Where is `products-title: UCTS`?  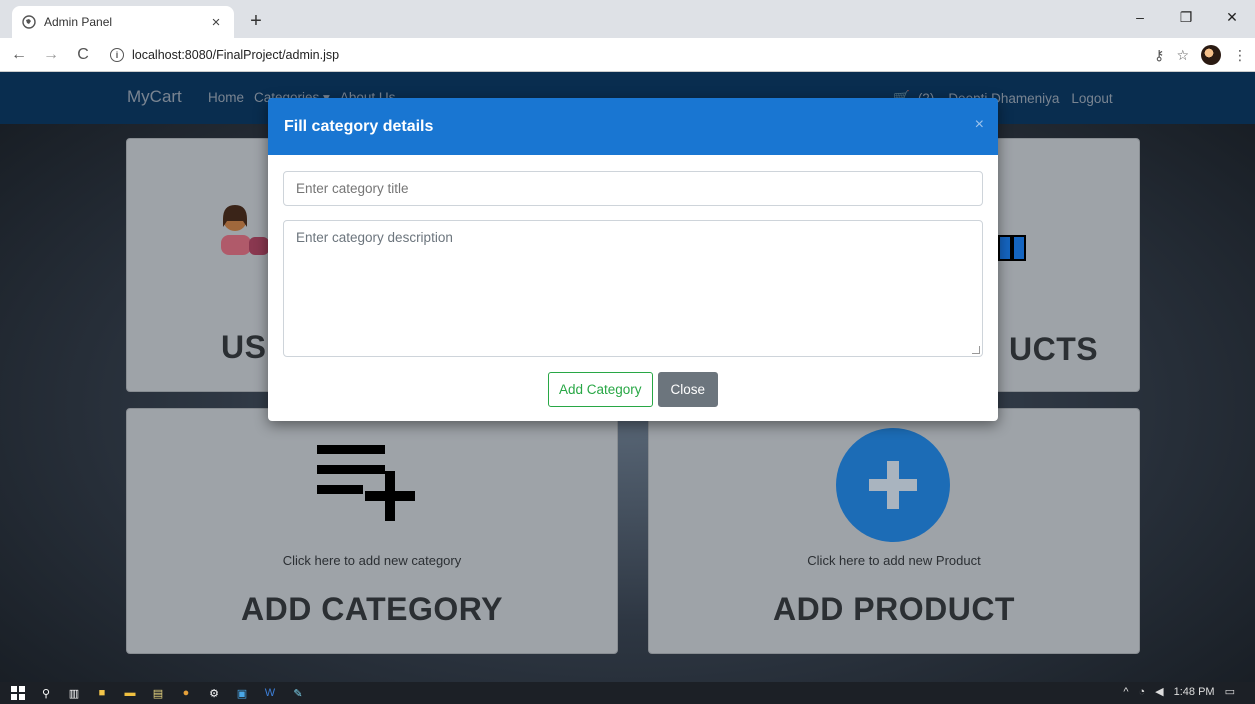 products-title: UCTS is located at coordinates (1054, 349).